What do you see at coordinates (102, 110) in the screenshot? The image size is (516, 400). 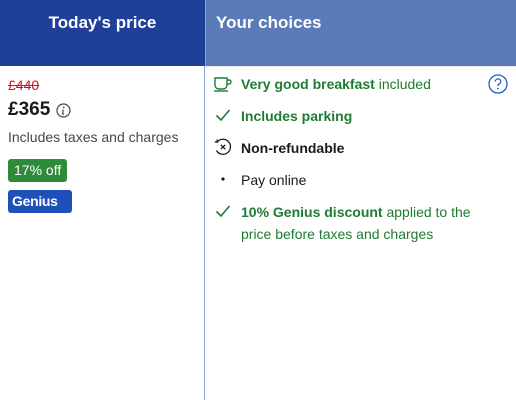 I see `price-row: £365` at bounding box center [102, 110].